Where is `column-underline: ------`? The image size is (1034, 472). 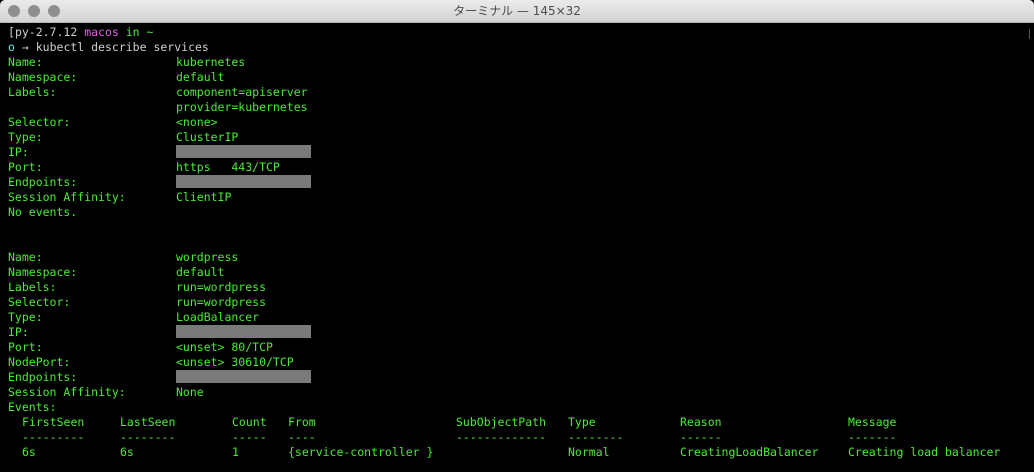 column-underline: ------ is located at coordinates (701, 437).